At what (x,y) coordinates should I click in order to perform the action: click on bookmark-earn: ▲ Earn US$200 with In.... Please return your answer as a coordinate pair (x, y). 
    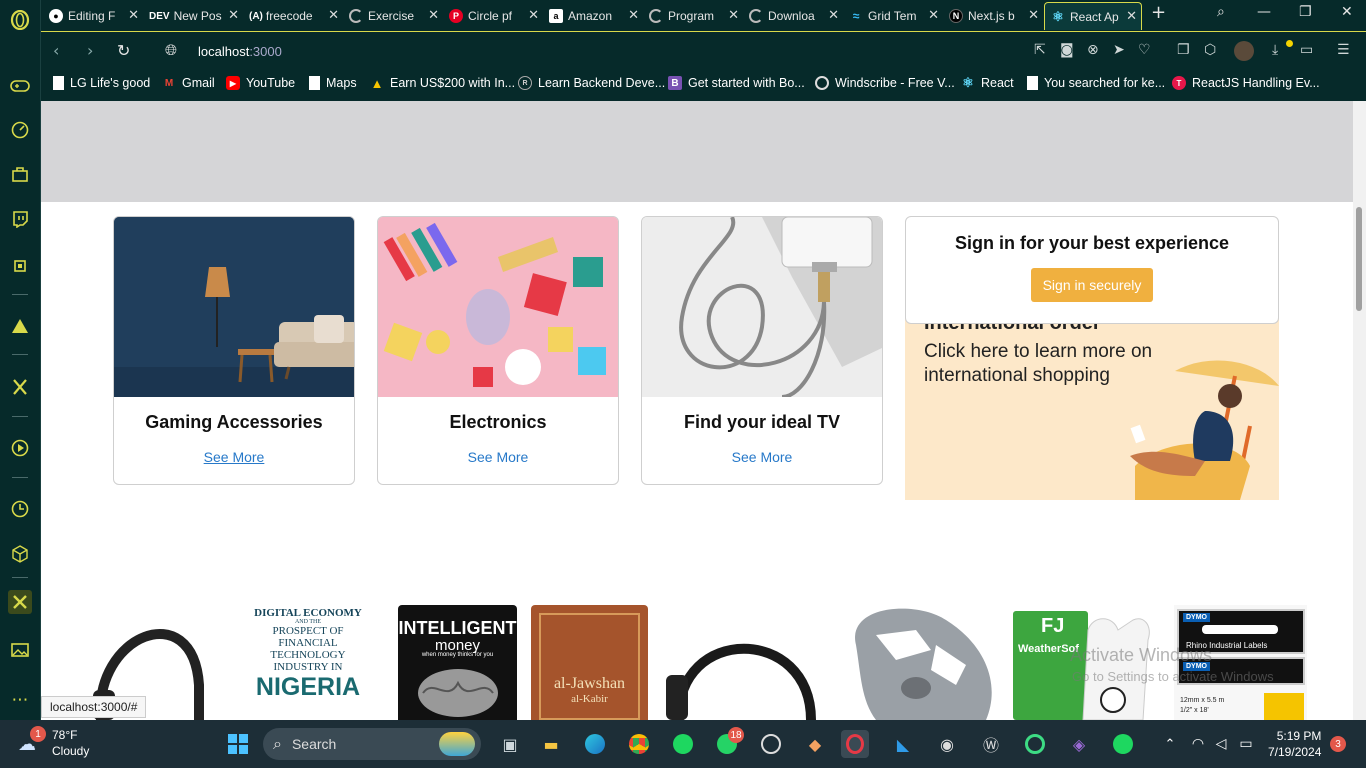
    Looking at the image, I should click on (443, 83).